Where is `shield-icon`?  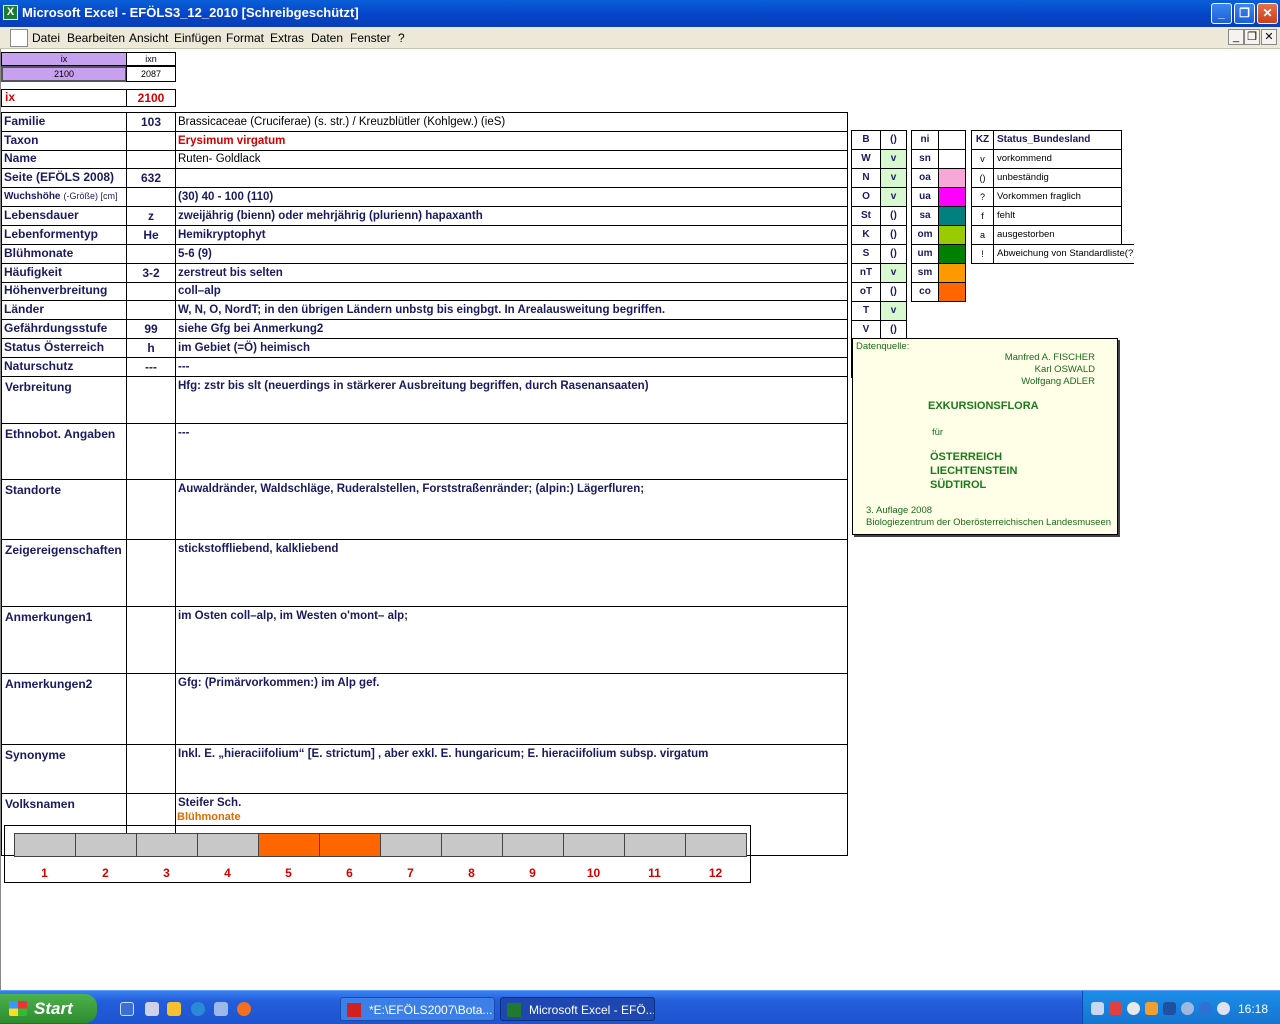 shield-icon is located at coordinates (1169, 1008).